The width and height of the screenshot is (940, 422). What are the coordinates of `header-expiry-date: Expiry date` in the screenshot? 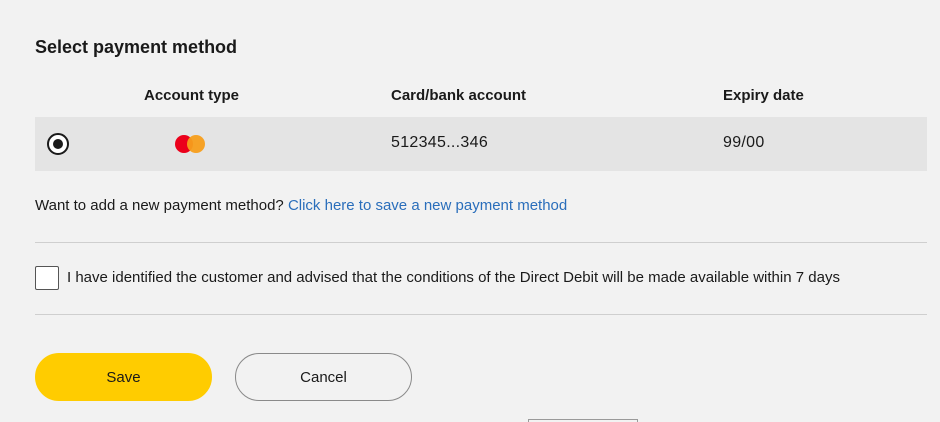 It's located at (763, 95).